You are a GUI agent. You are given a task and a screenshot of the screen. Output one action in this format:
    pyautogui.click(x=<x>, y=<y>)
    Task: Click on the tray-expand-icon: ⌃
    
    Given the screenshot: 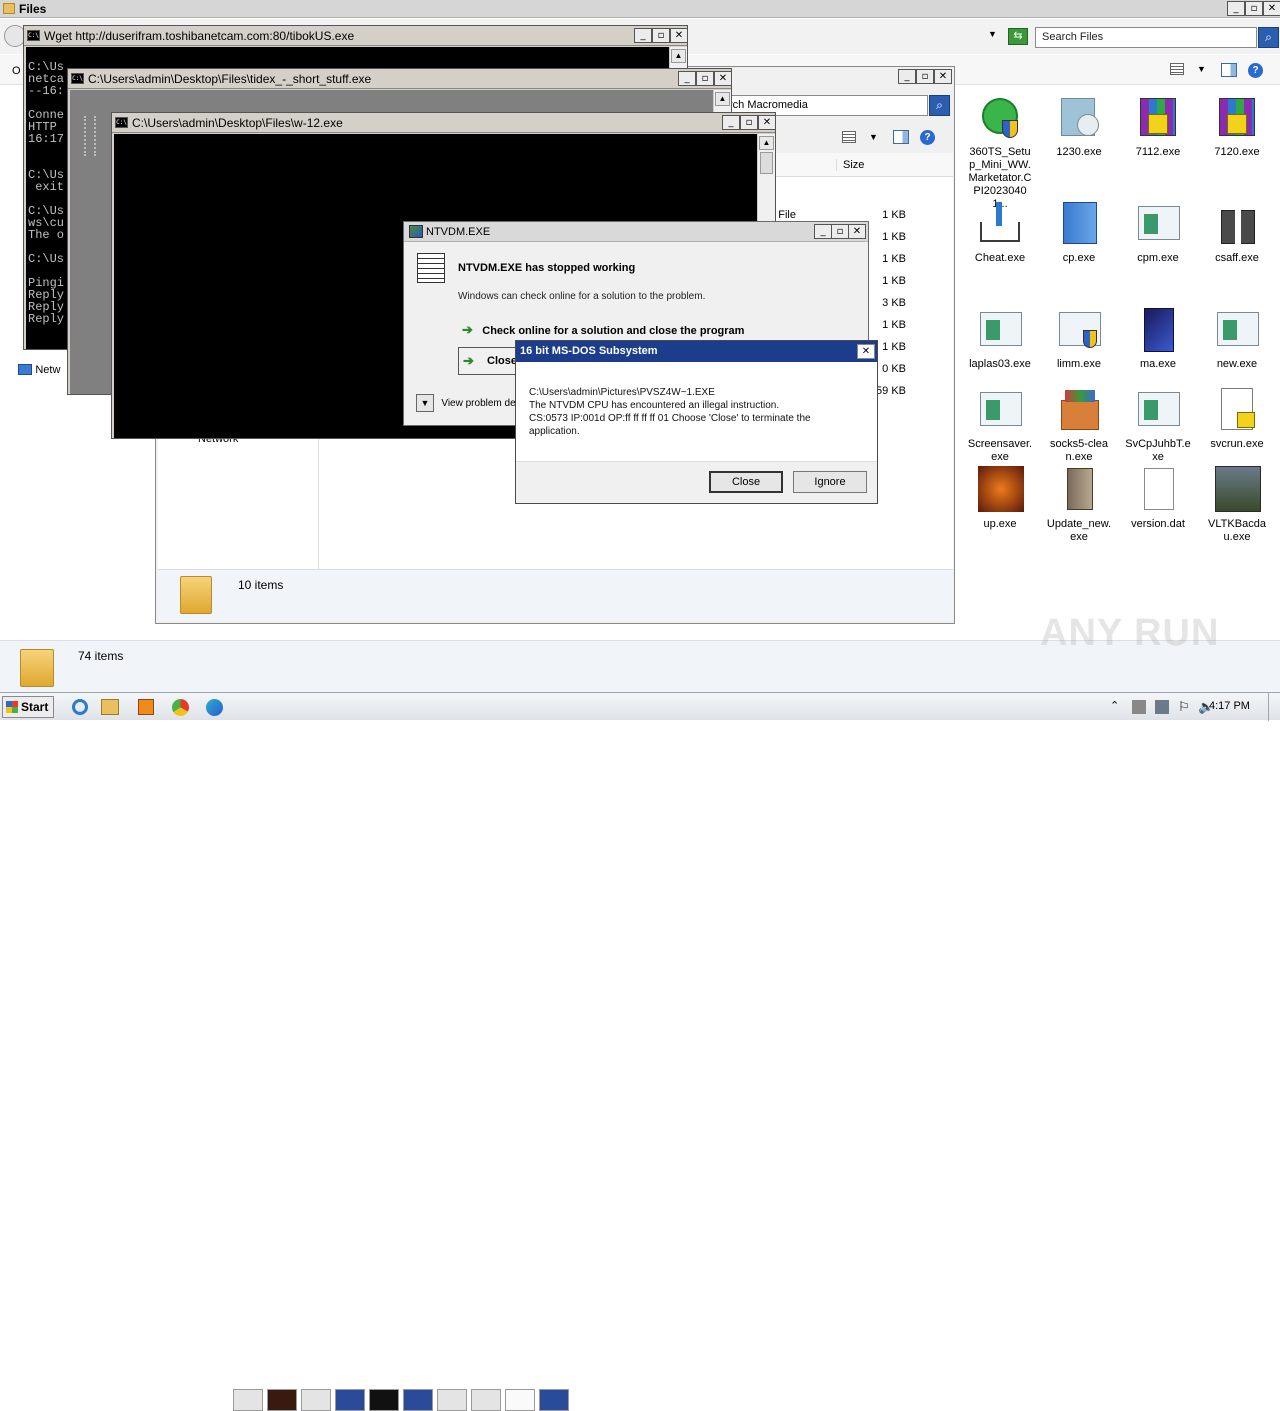 What is the action you would take?
    pyautogui.click(x=1114, y=705)
    